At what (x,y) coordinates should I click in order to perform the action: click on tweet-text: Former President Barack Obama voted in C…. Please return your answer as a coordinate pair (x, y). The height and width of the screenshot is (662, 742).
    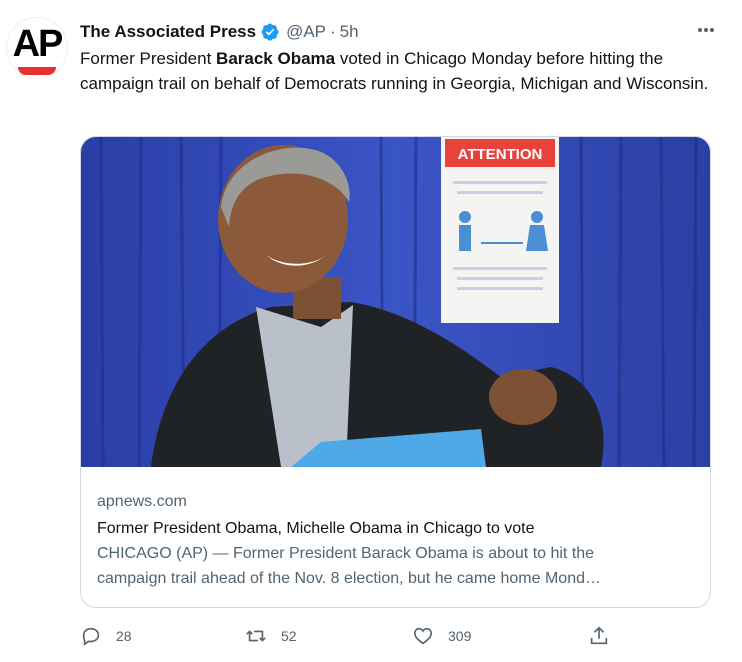
    Looking at the image, I should click on (400, 71).